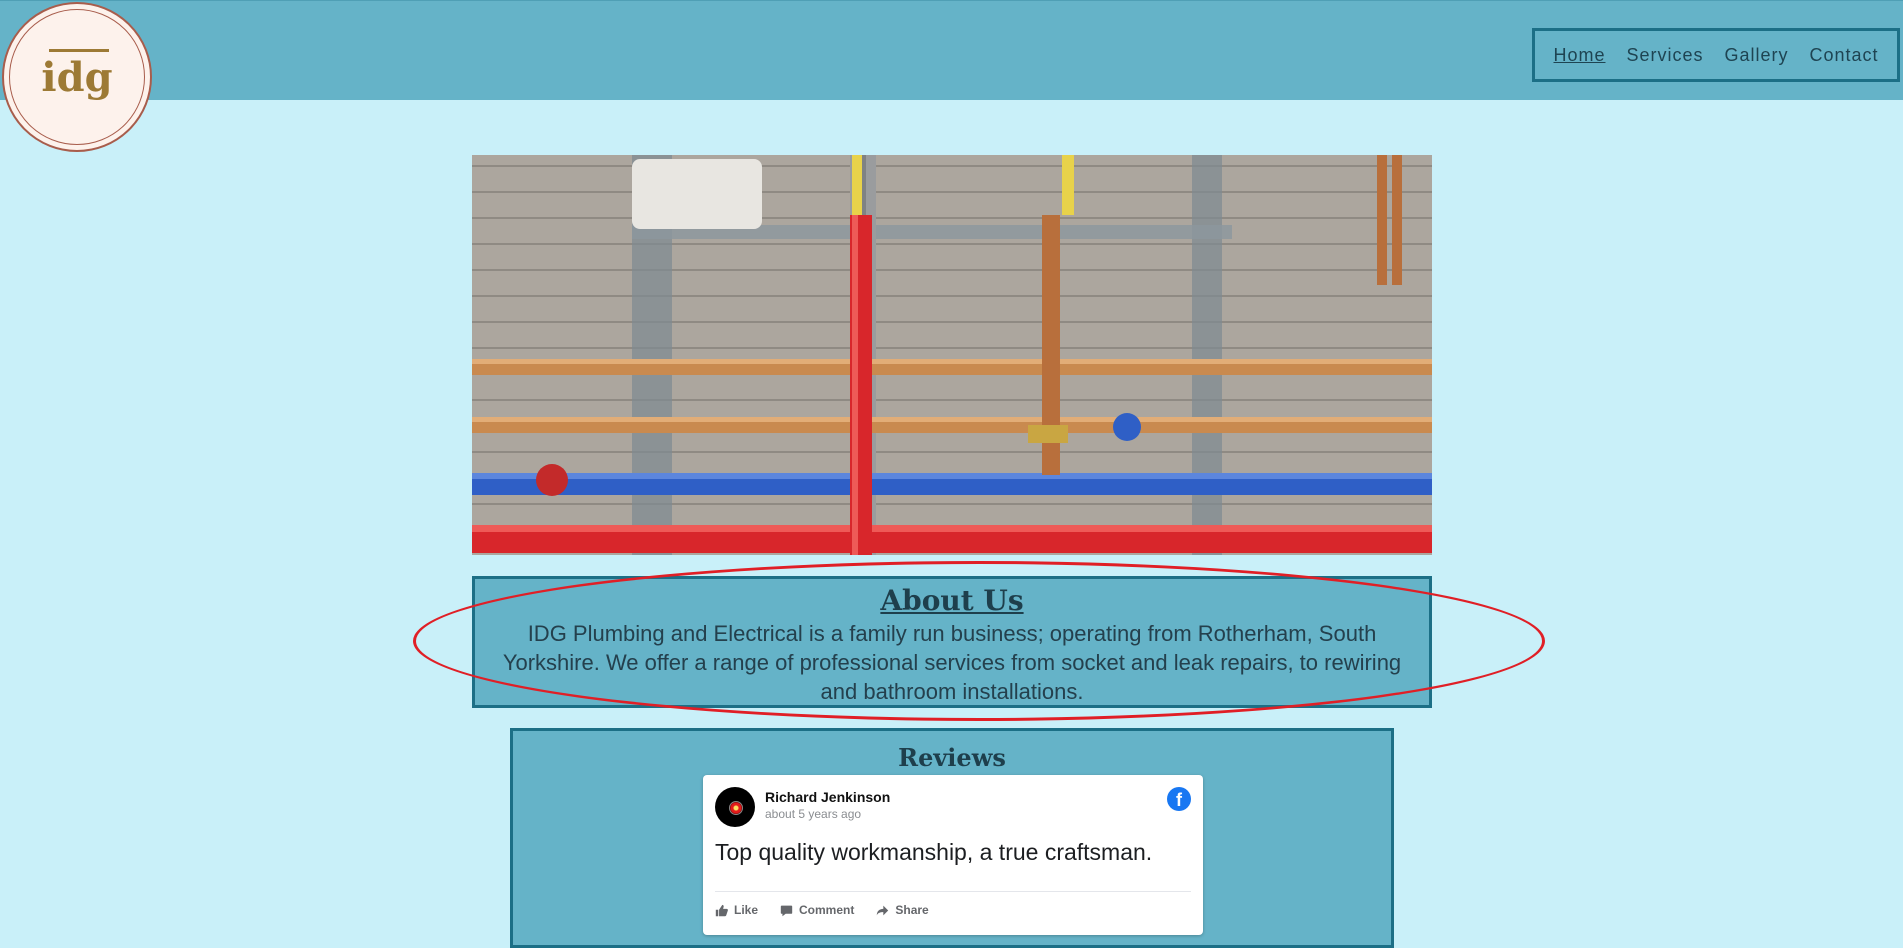  What do you see at coordinates (813, 814) in the screenshot?
I see `review-timestamp: about 5 years ago` at bounding box center [813, 814].